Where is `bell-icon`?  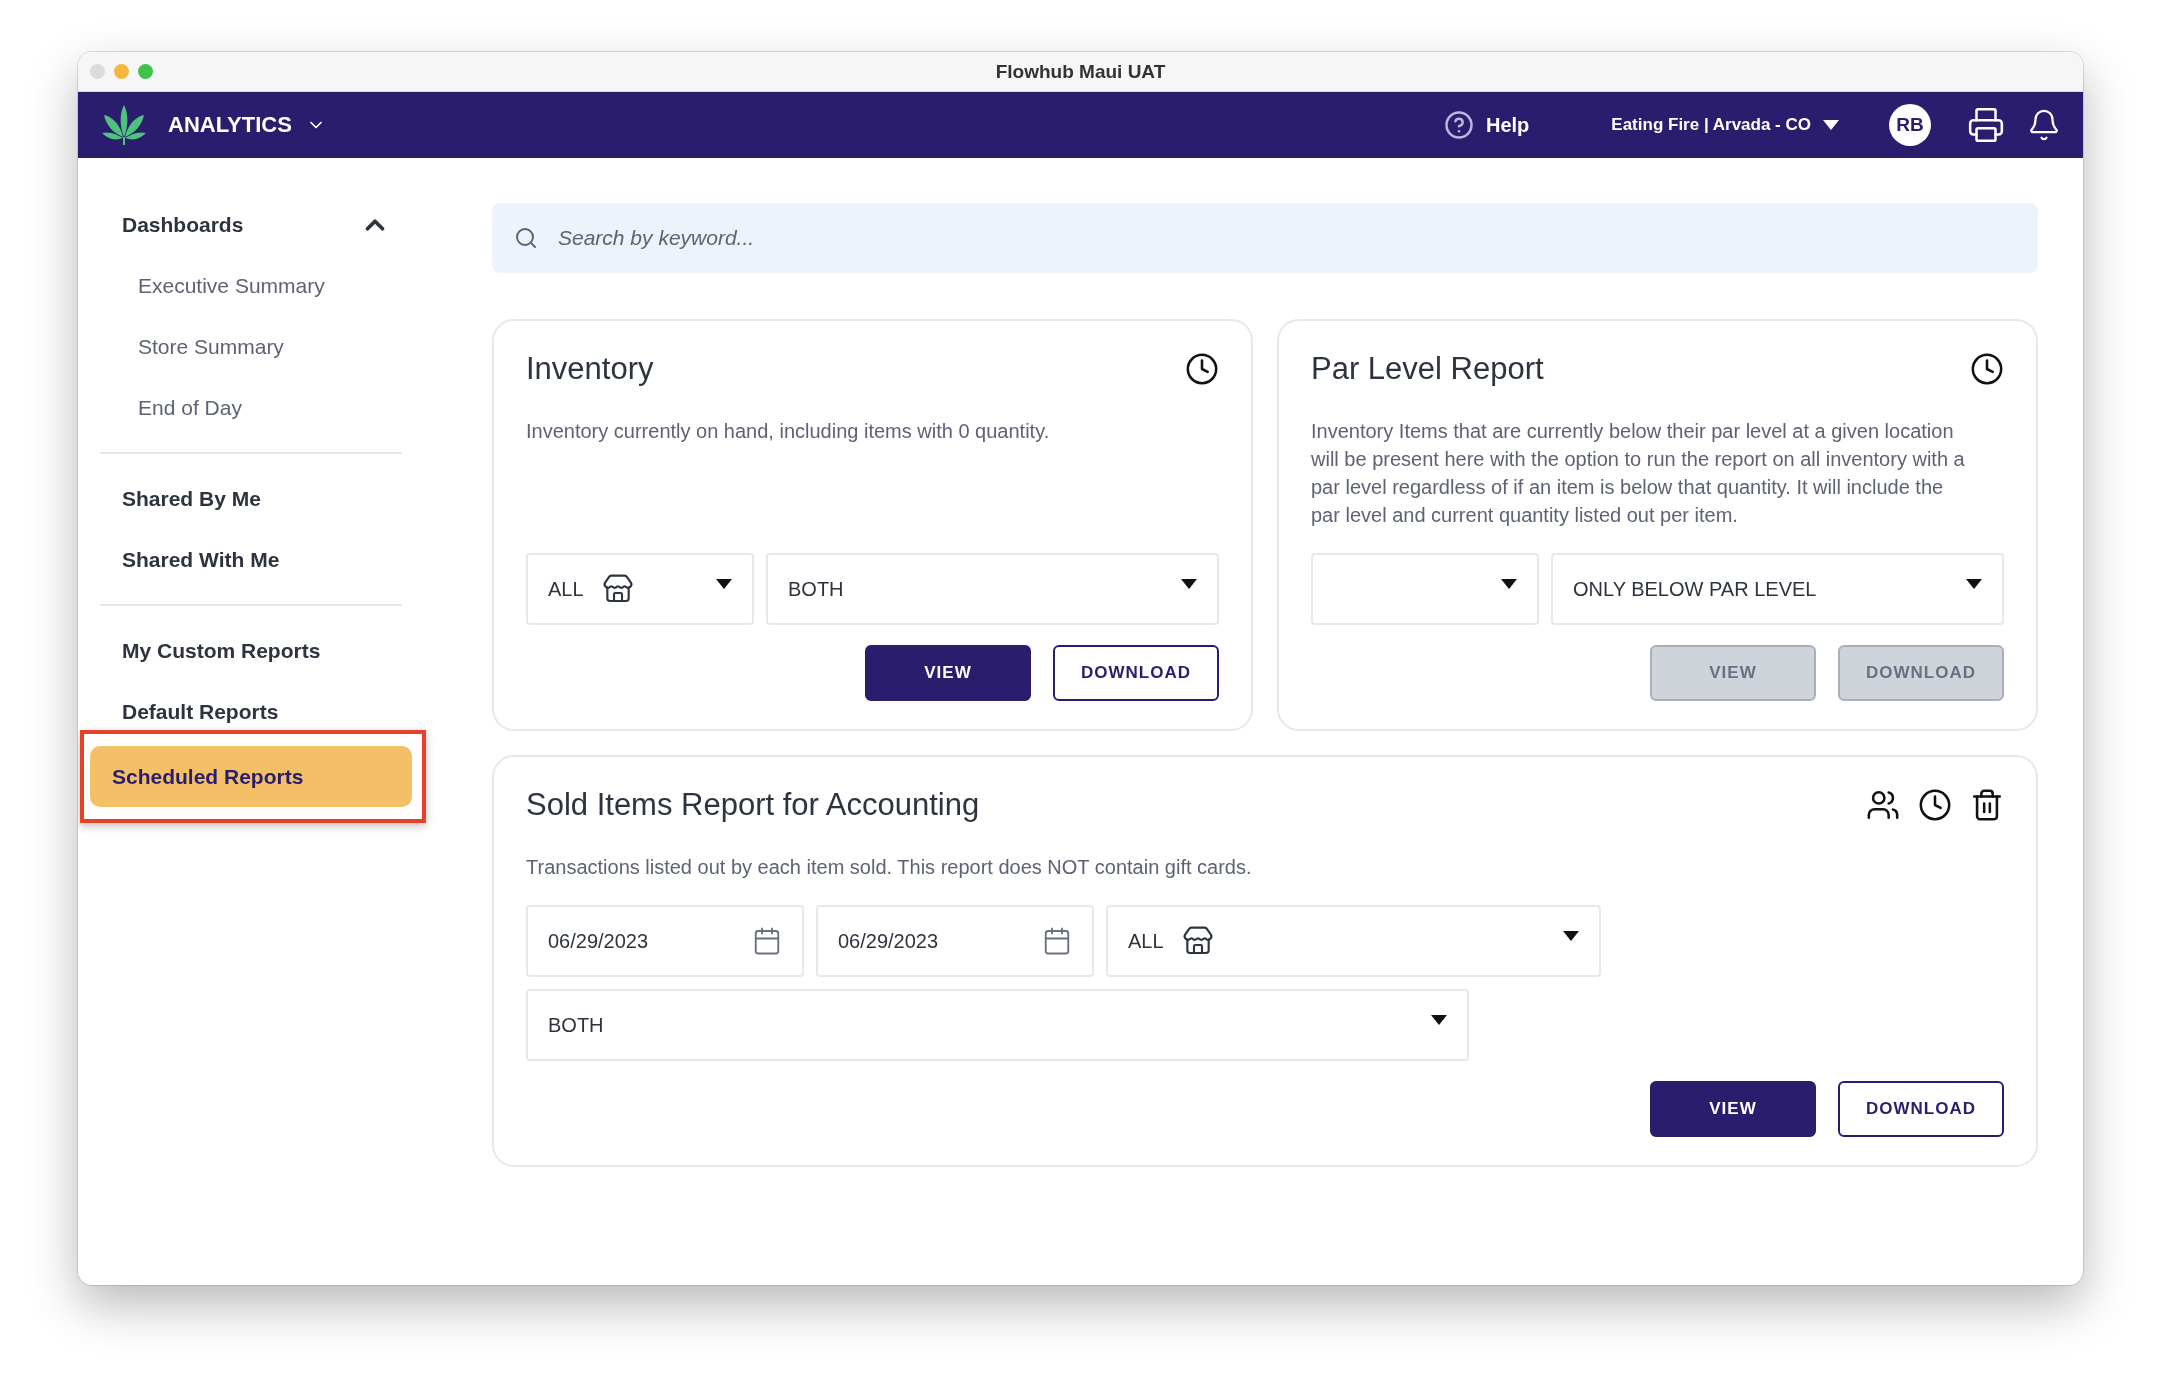
bell-icon is located at coordinates (2044, 125).